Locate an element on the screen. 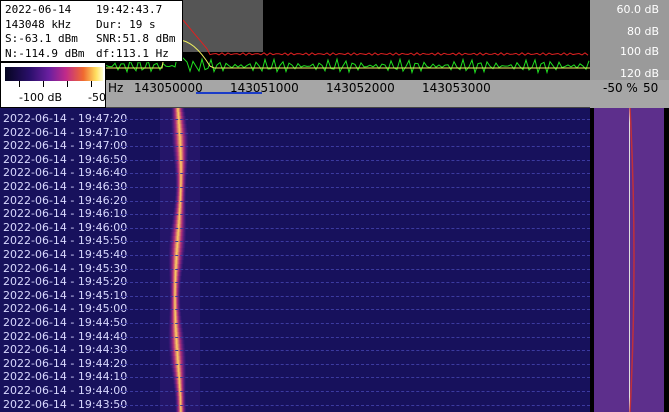 The height and width of the screenshot is (412, 669). timestamp-label: 2022-06-14 - 19:46:10 is located at coordinates (65, 214).